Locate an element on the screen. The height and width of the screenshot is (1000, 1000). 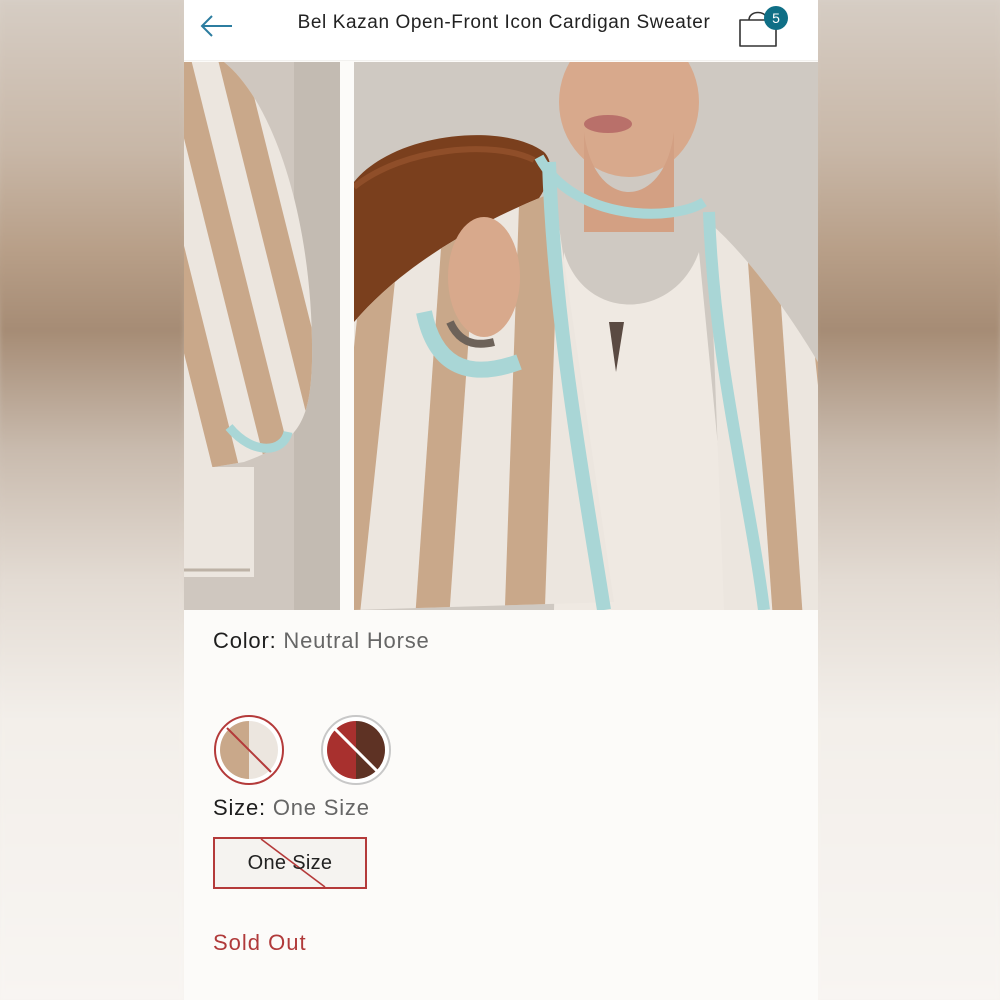
color-swatch-list is located at coordinates (503, 719).